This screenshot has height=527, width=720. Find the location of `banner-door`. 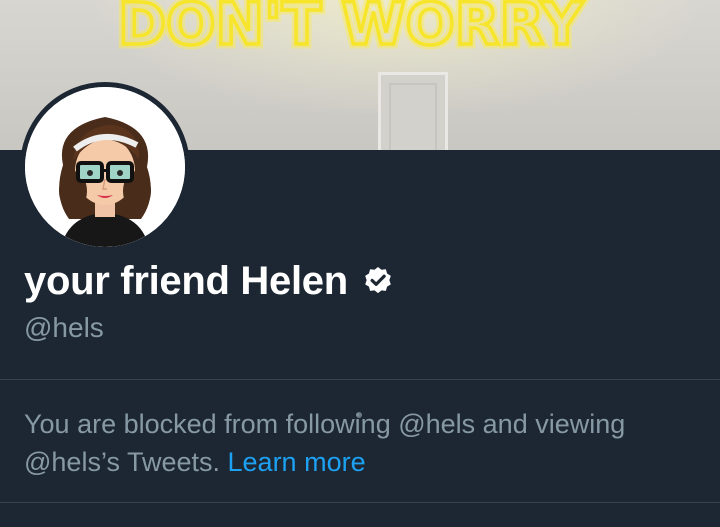

banner-door is located at coordinates (413, 111).